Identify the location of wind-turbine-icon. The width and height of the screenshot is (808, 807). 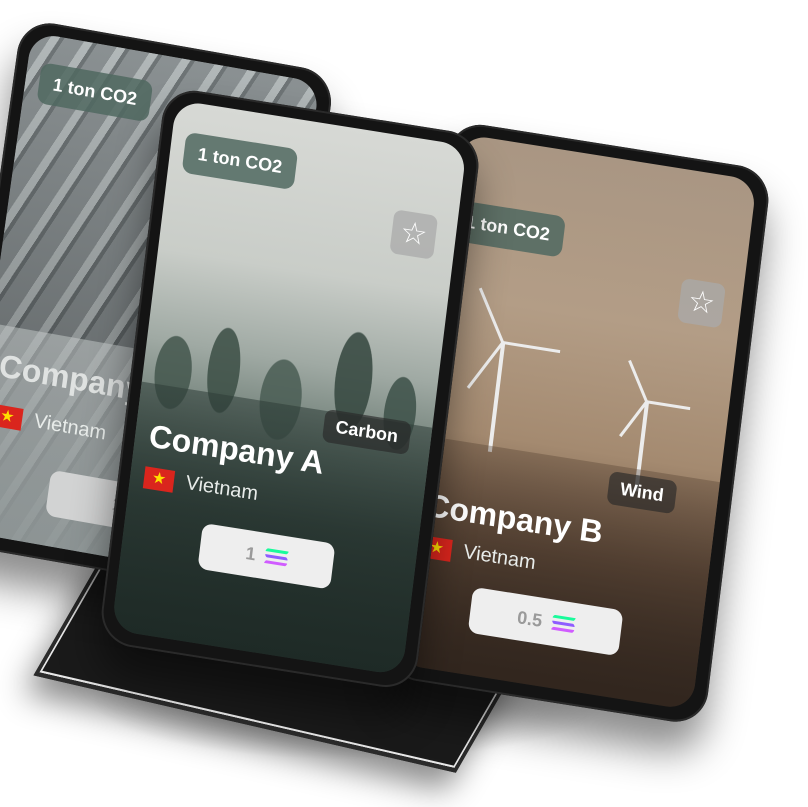
(513, 370).